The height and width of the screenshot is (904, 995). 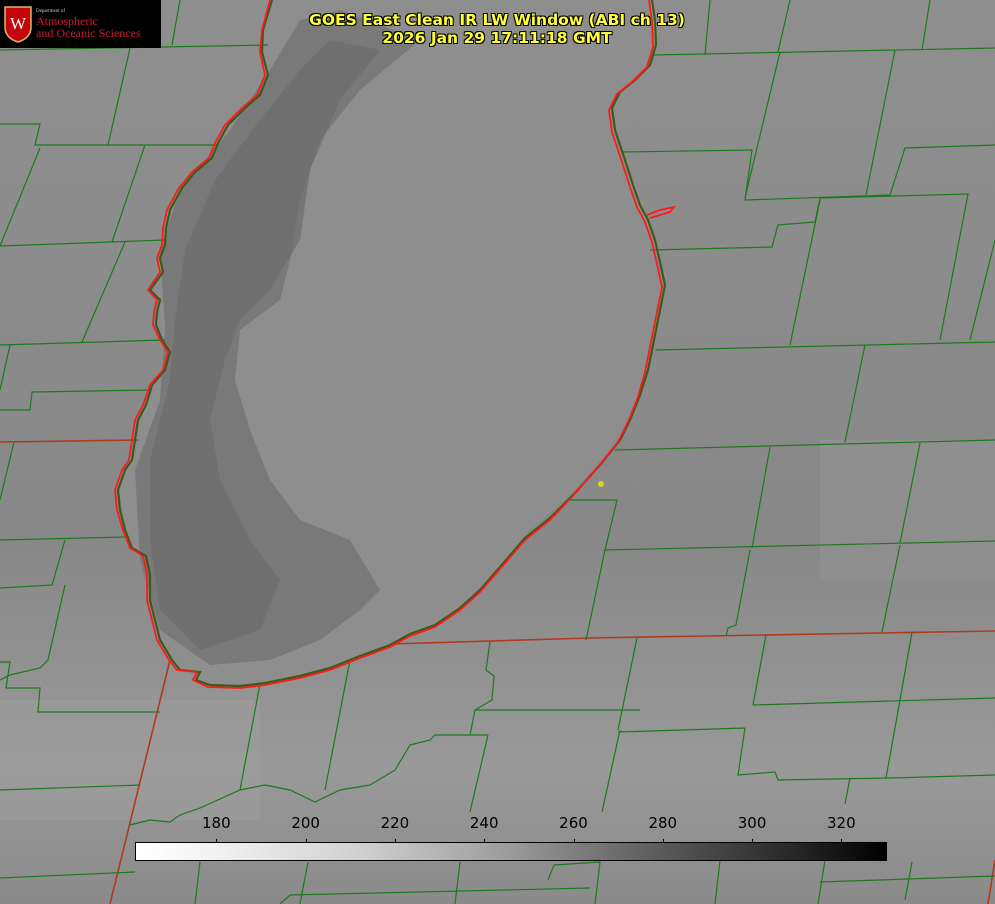 I want to click on colorbar-tick-label: 180, so click(x=216, y=823).